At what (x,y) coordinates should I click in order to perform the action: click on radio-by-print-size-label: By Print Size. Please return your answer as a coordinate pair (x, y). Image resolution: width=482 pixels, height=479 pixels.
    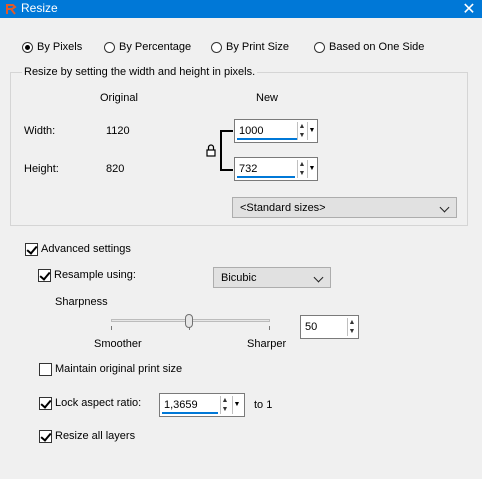
    Looking at the image, I should click on (257, 47).